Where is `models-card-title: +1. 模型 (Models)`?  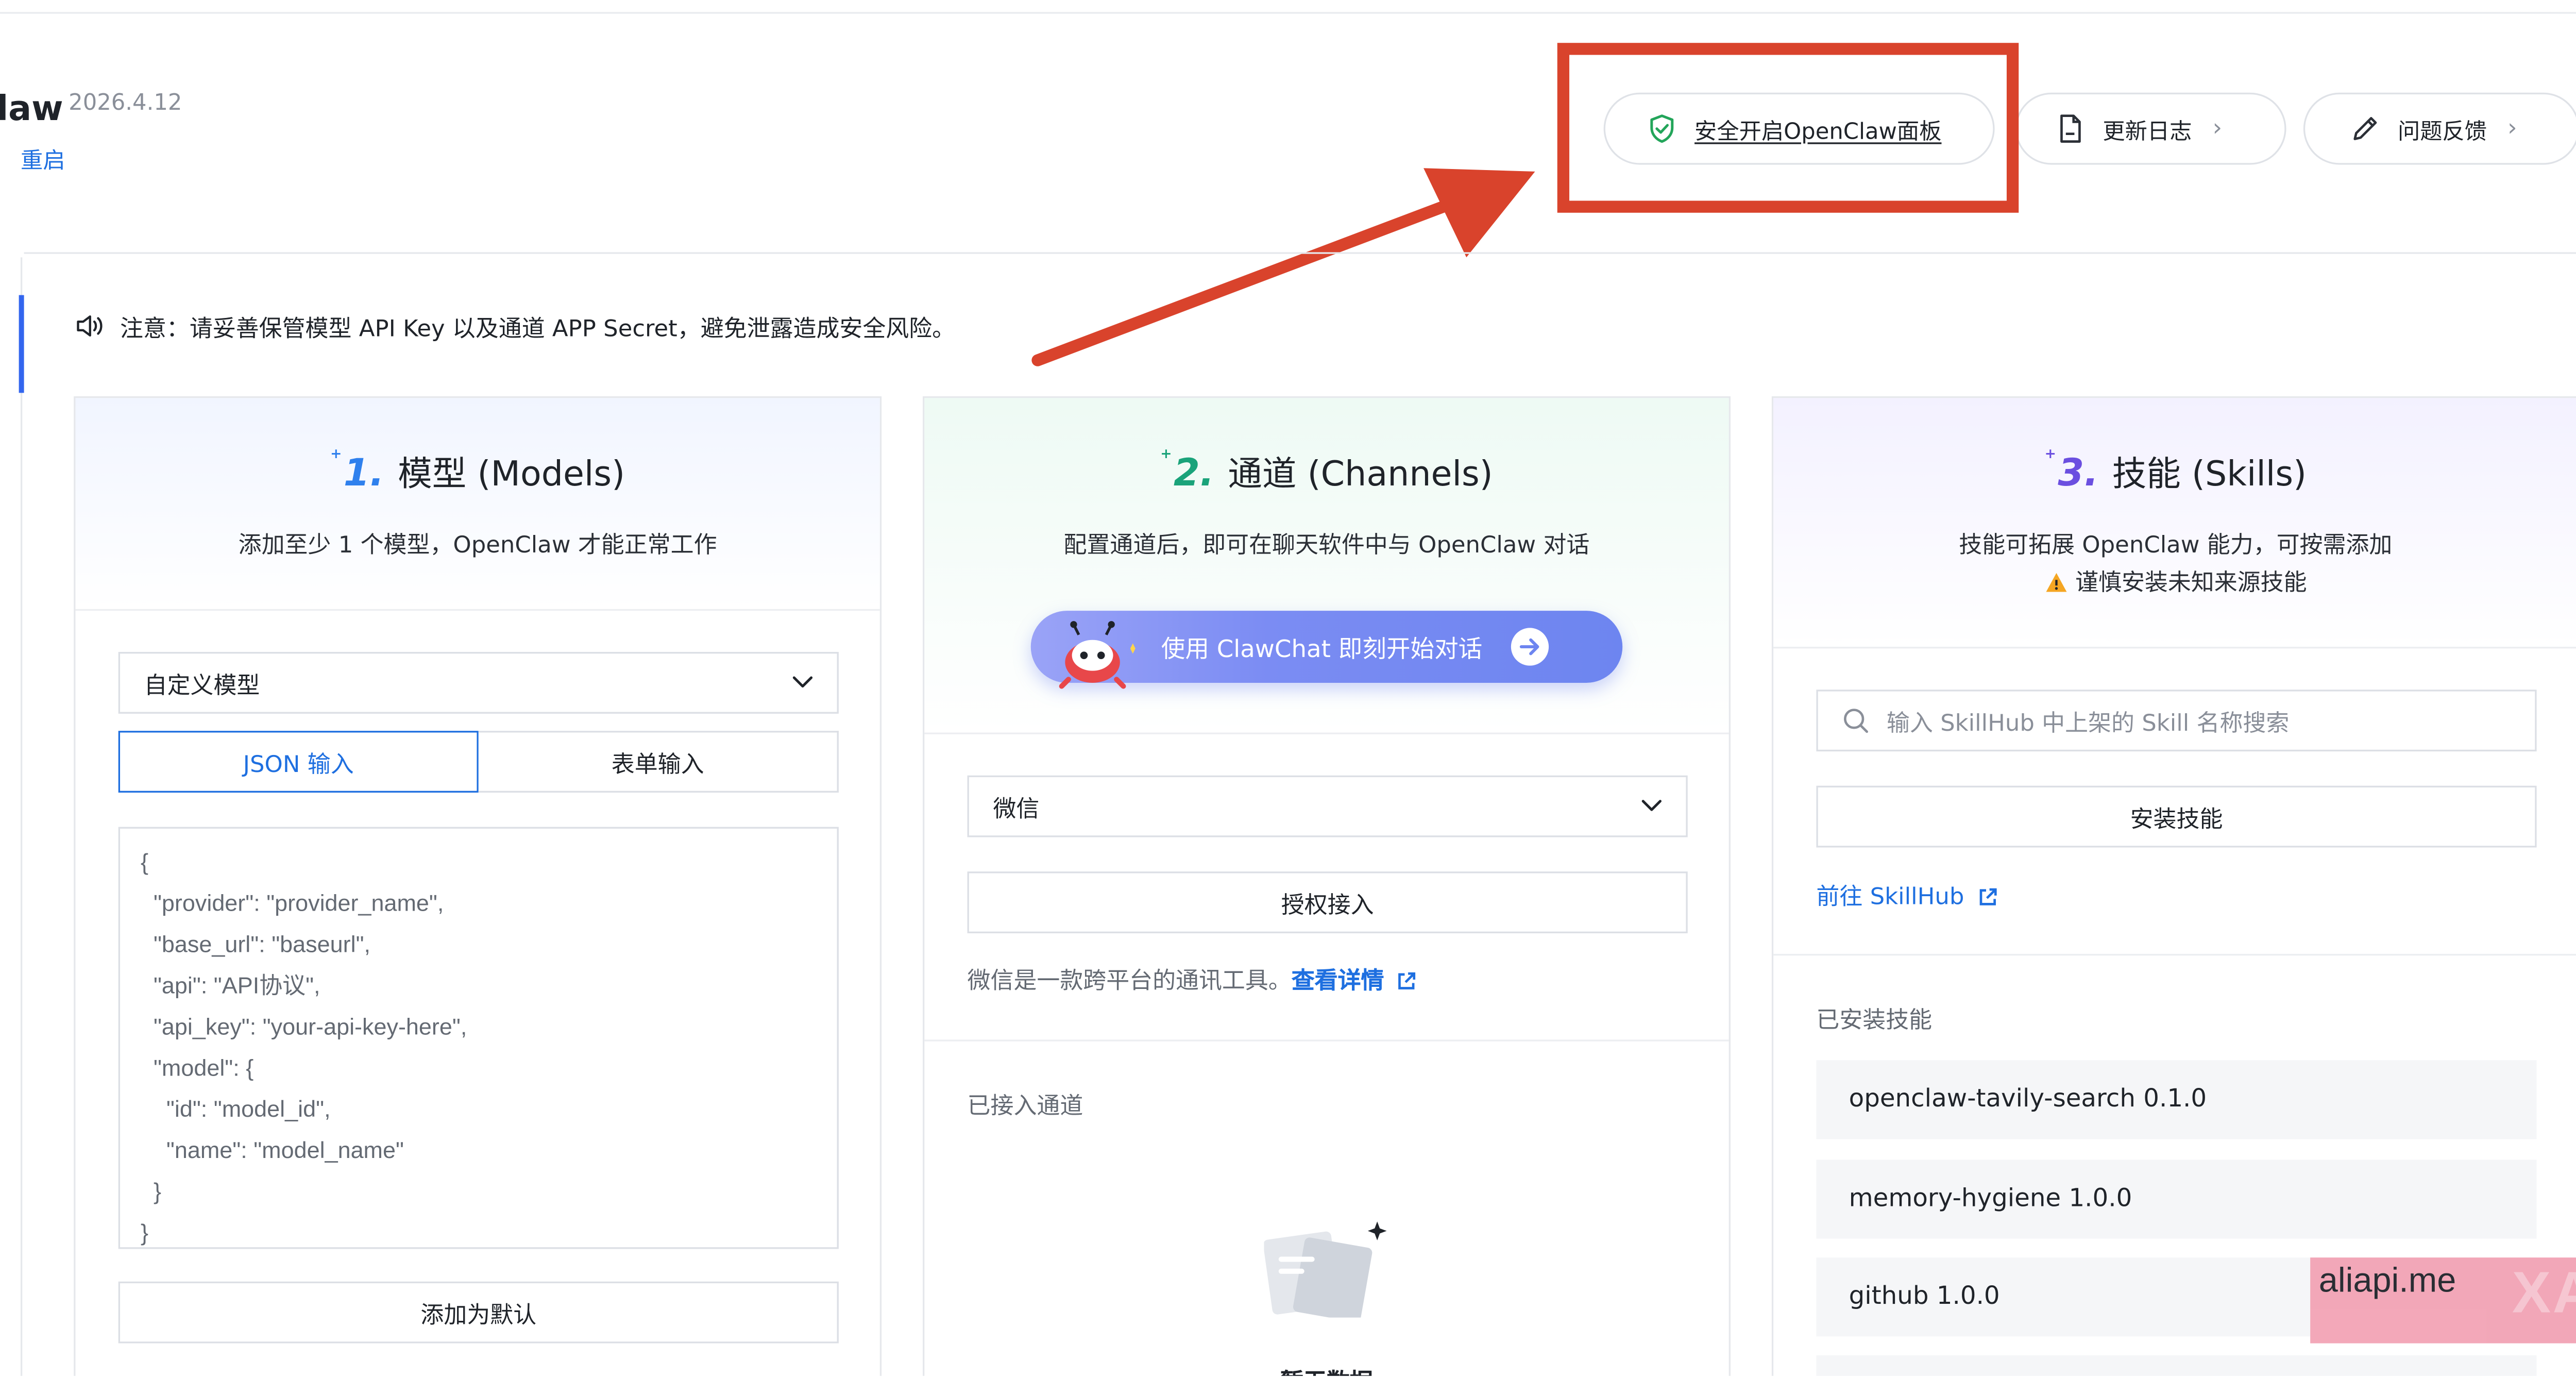 models-card-title: +1. 模型 (Models) is located at coordinates (477, 471).